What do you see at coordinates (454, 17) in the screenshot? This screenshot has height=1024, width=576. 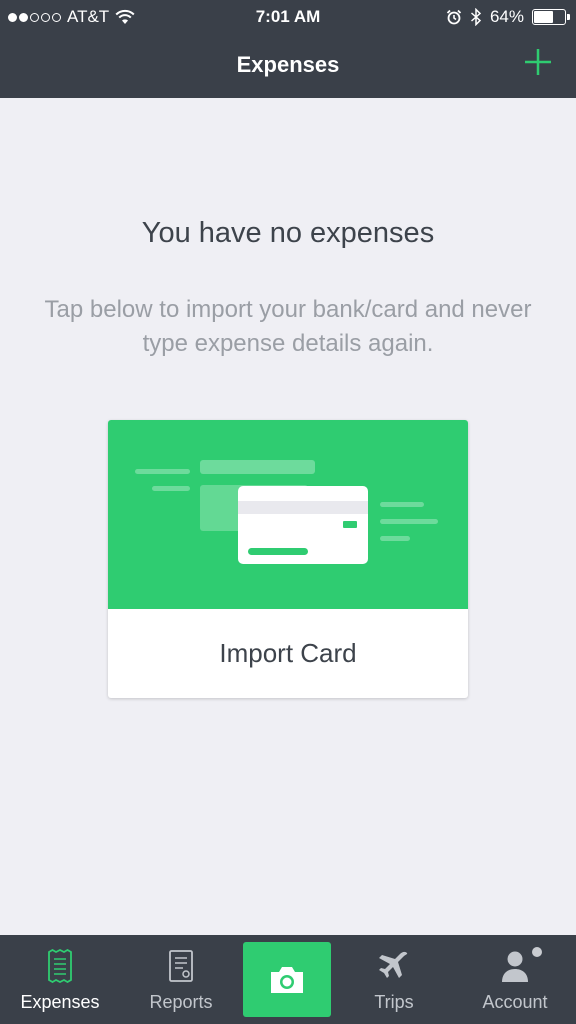 I see `alarm-icon` at bounding box center [454, 17].